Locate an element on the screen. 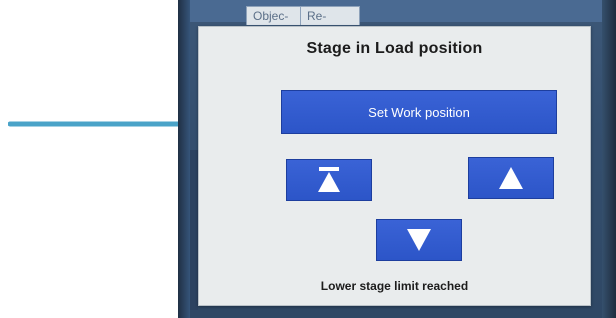  move-to-top-limit-icon is located at coordinates (329, 179).